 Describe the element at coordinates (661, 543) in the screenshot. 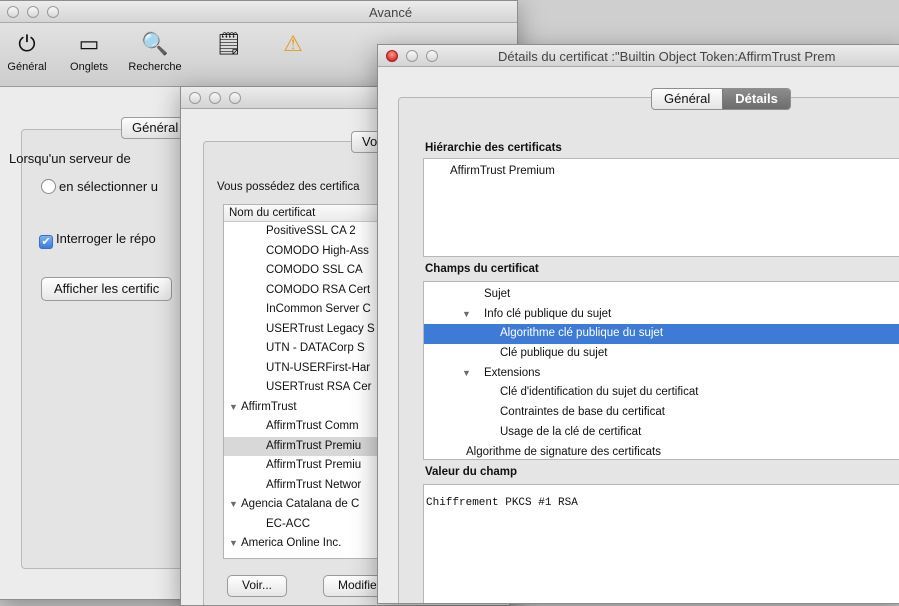

I see `value-box: Chiffrement PKCS #1 RSA` at that location.